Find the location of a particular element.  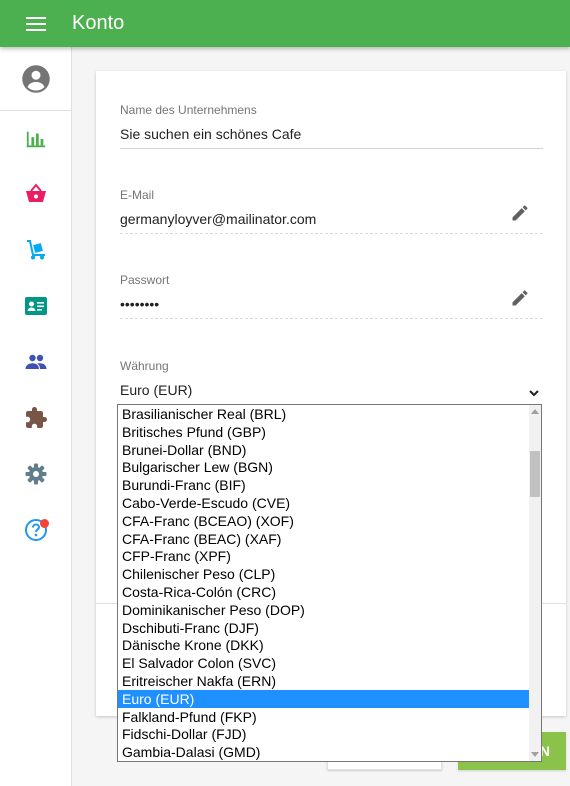

sidebar-item-contacts is located at coordinates (36, 306).